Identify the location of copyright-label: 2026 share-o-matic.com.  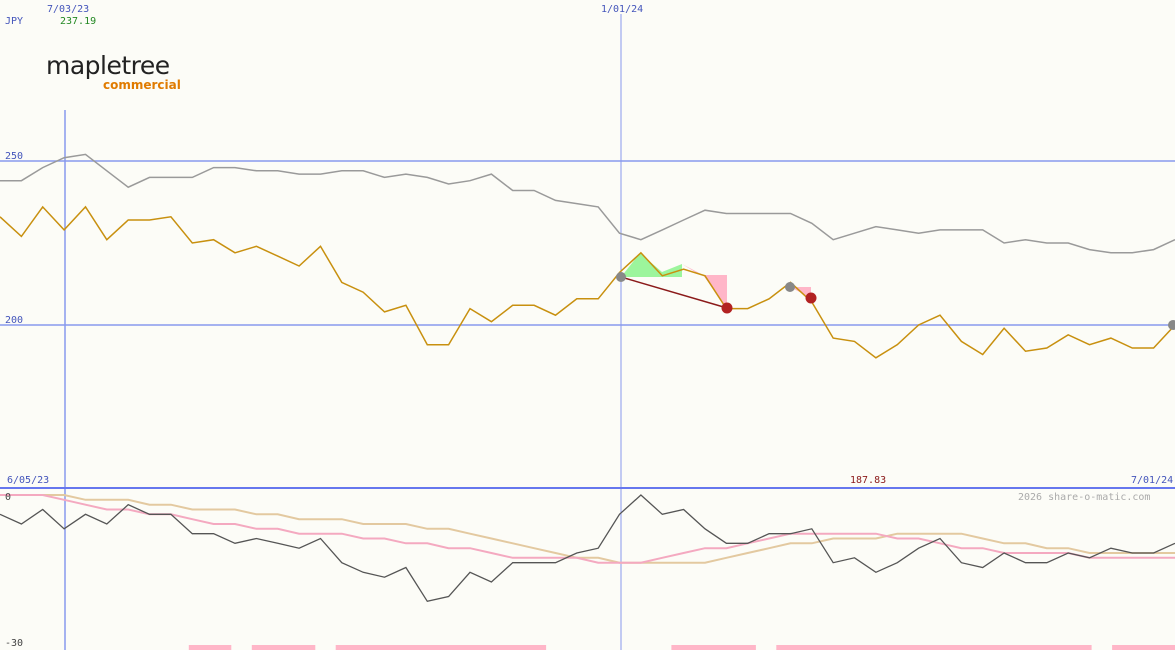
(1084, 497).